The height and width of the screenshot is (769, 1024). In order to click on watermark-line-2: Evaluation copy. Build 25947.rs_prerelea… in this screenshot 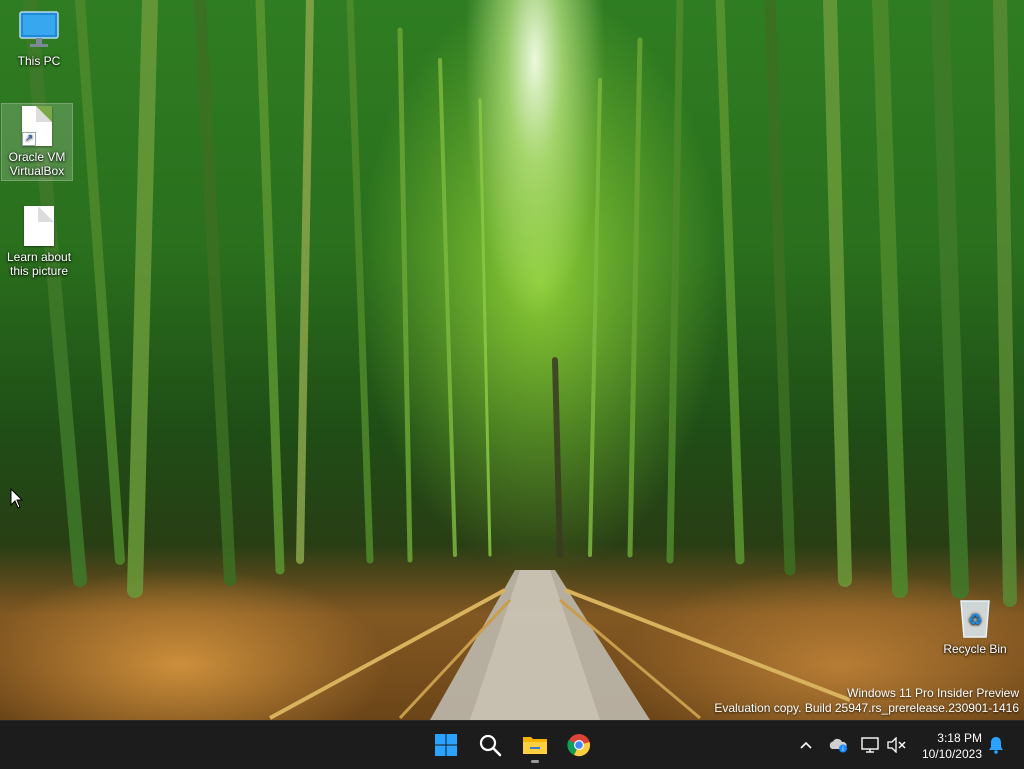, I will do `click(866, 708)`.